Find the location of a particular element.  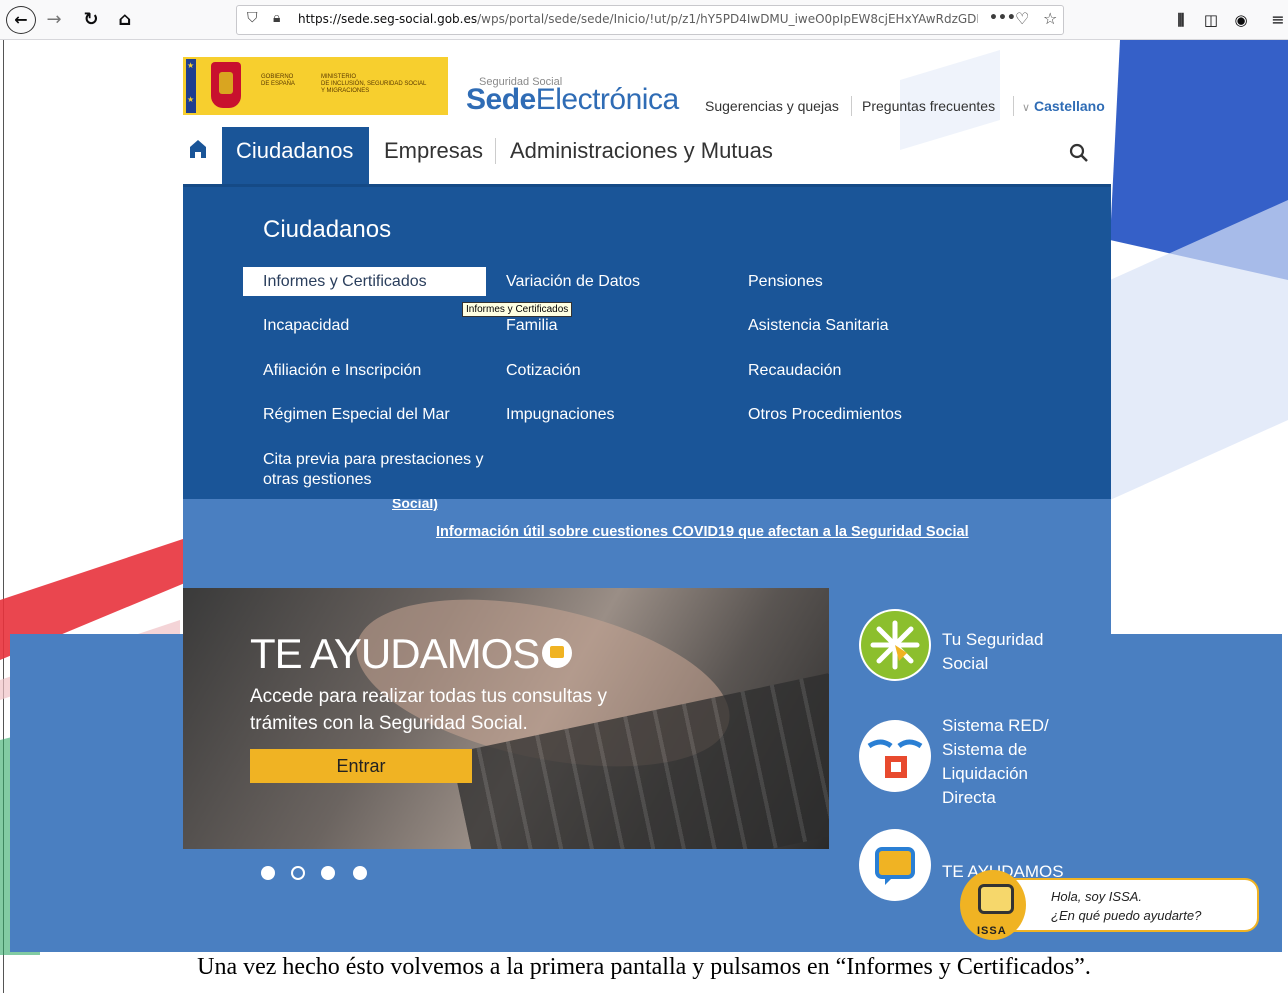

dropdown-title: Ciudadanos is located at coordinates (327, 229).